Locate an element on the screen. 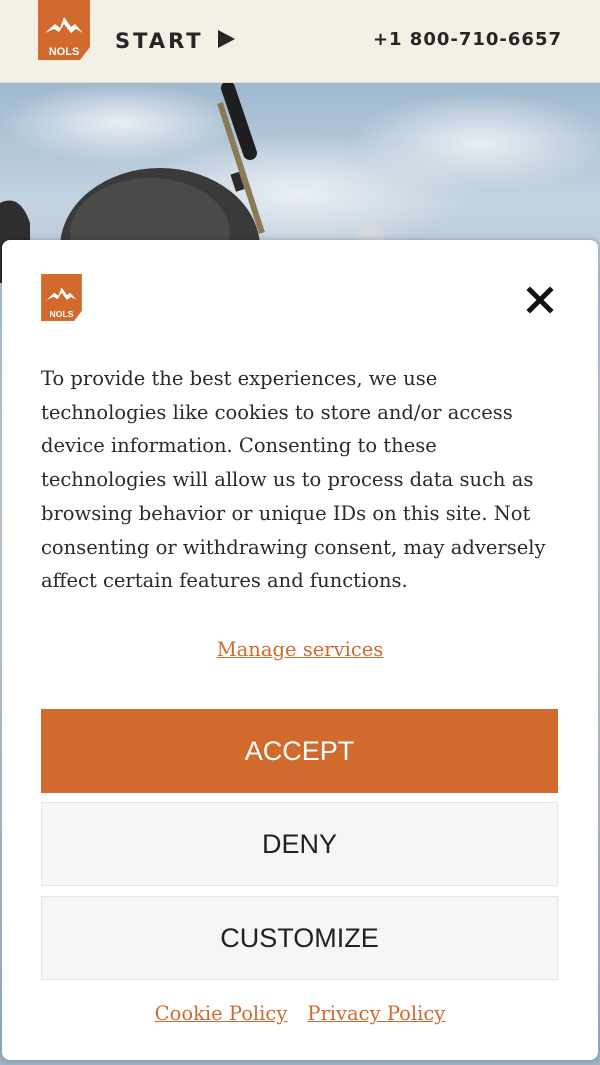 Image resolution: width=600 pixels, height=1065 pixels. privacy-policy-link: Privacy Policy is located at coordinates (376, 1013).